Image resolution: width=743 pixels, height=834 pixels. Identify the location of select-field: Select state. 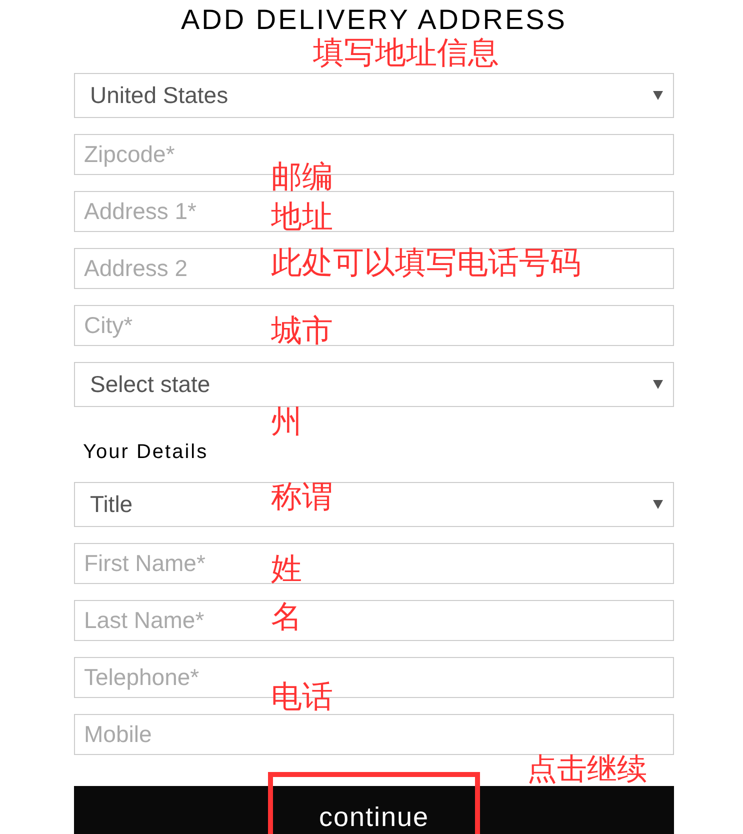
(374, 384).